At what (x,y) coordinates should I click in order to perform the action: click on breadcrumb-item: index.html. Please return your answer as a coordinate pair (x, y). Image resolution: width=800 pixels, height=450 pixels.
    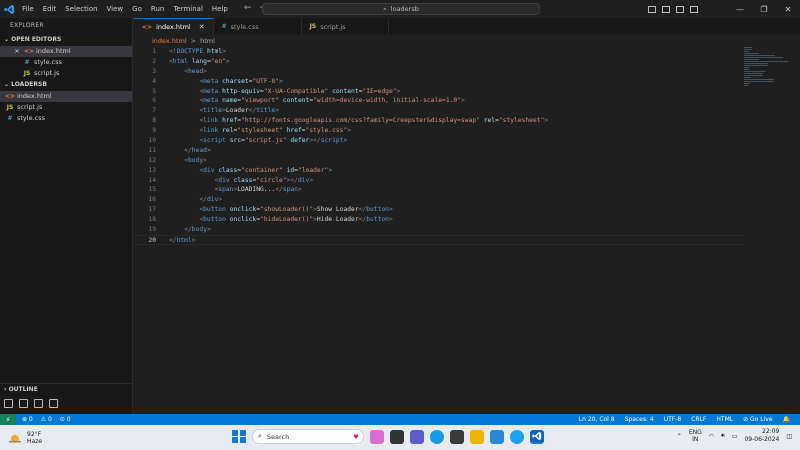
    Looking at the image, I should click on (169, 41).